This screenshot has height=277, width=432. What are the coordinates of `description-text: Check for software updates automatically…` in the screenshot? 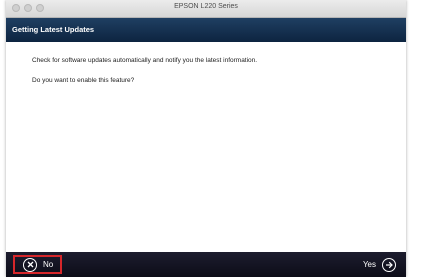 It's located at (145, 60).